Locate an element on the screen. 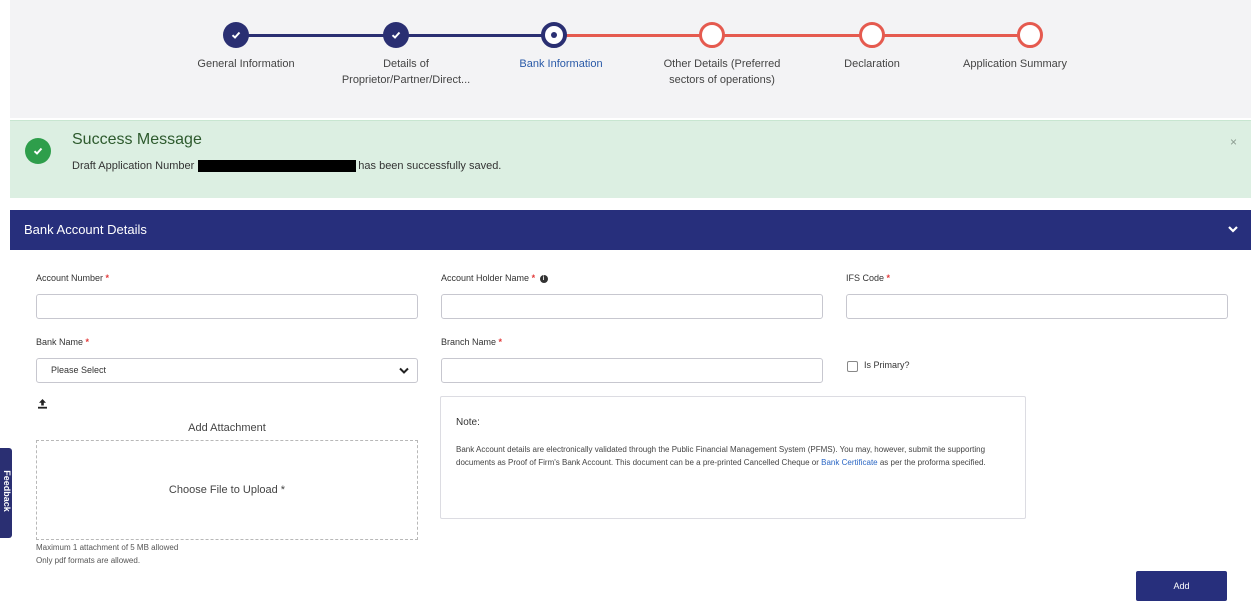 The width and height of the screenshot is (1251, 603). note-text-part: as per the proforma specified. is located at coordinates (931, 462).